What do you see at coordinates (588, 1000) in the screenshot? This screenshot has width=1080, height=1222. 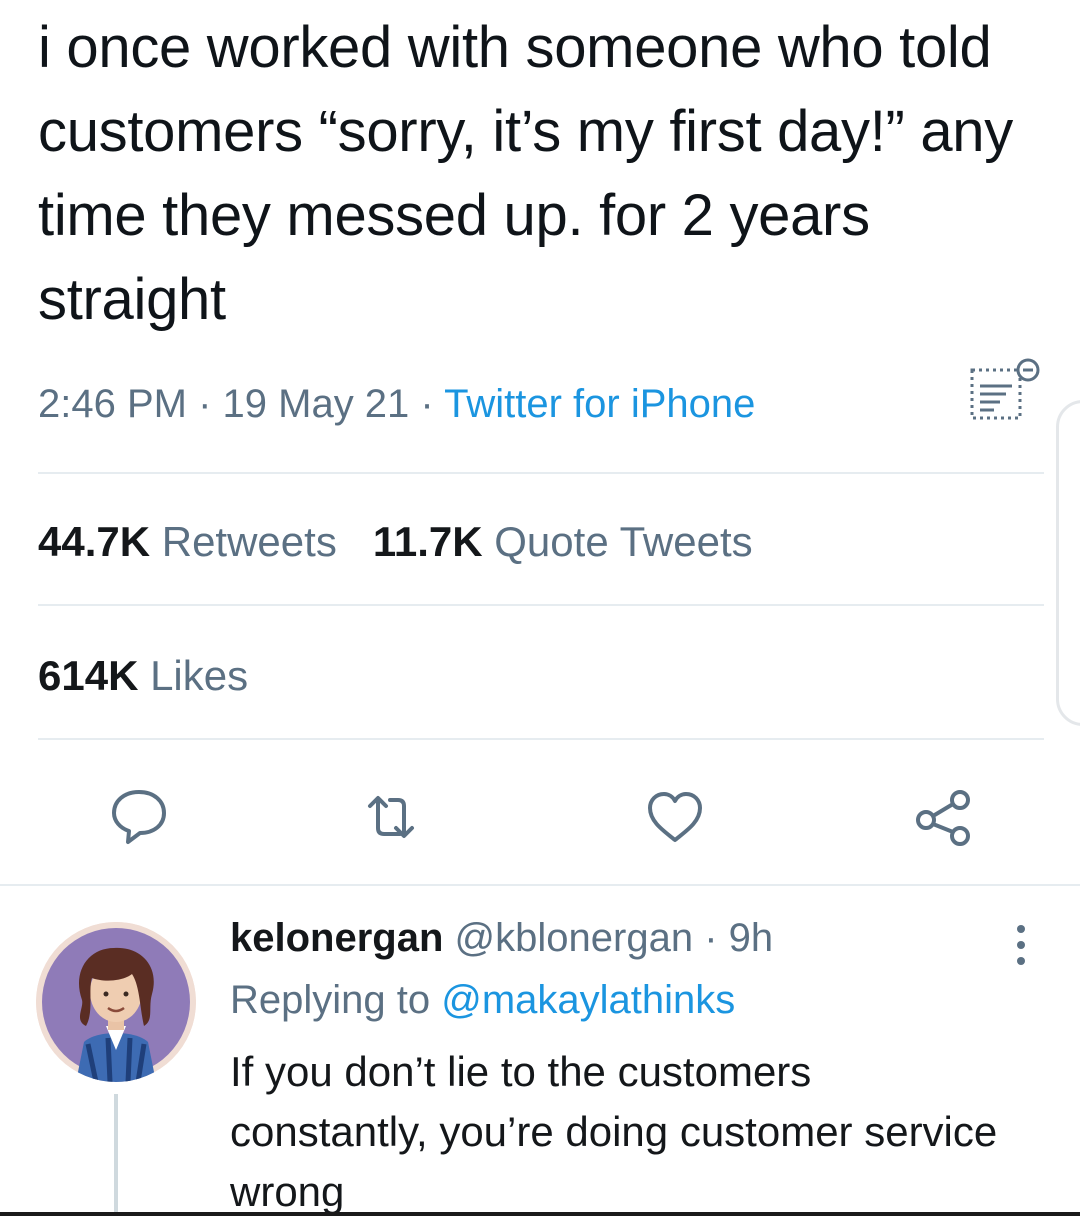 I see `replying-to-mention: @makaylathinks` at bounding box center [588, 1000].